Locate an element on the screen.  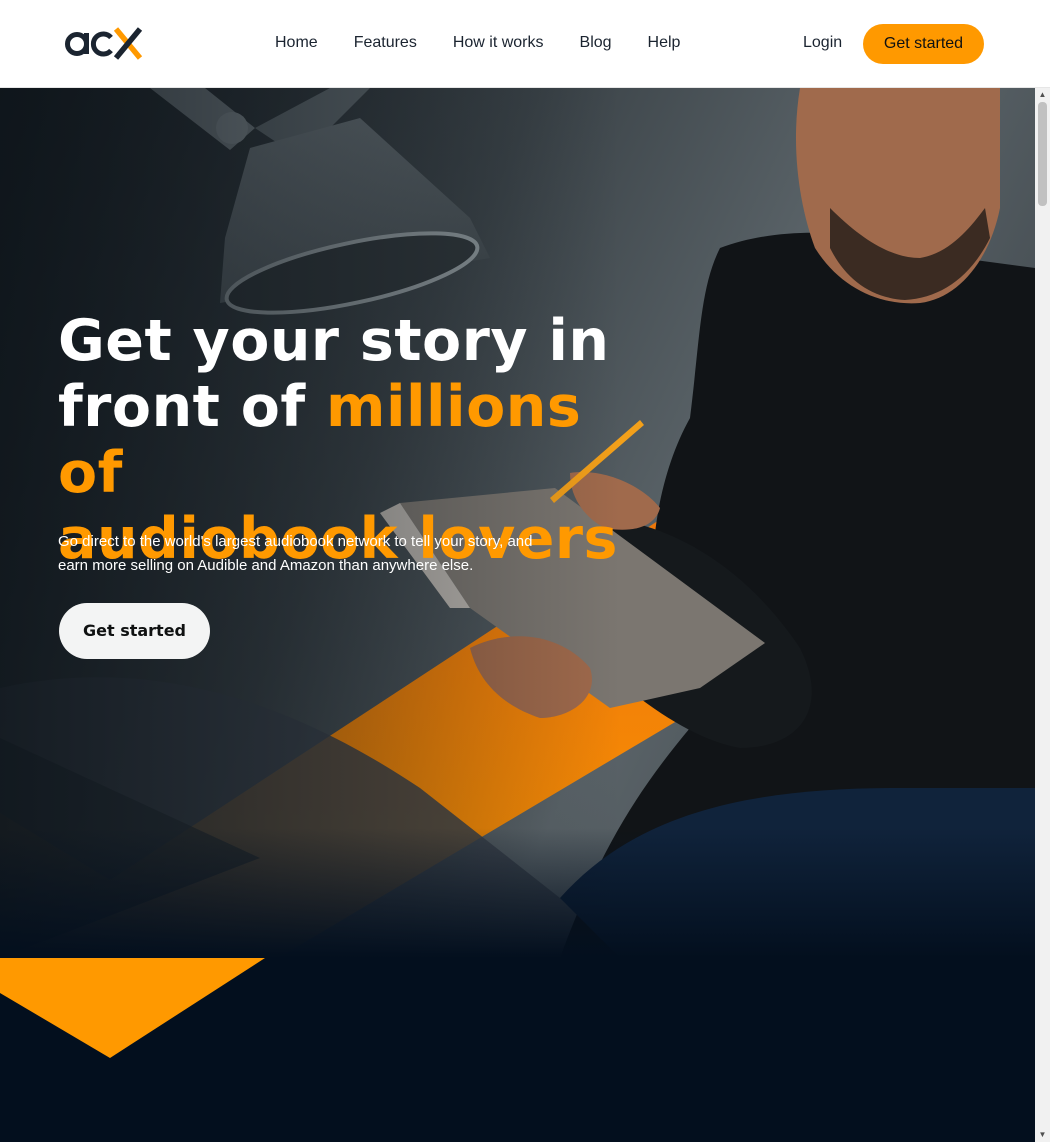
main-nav: Home Features How it works Blog Help is located at coordinates (495, 43).